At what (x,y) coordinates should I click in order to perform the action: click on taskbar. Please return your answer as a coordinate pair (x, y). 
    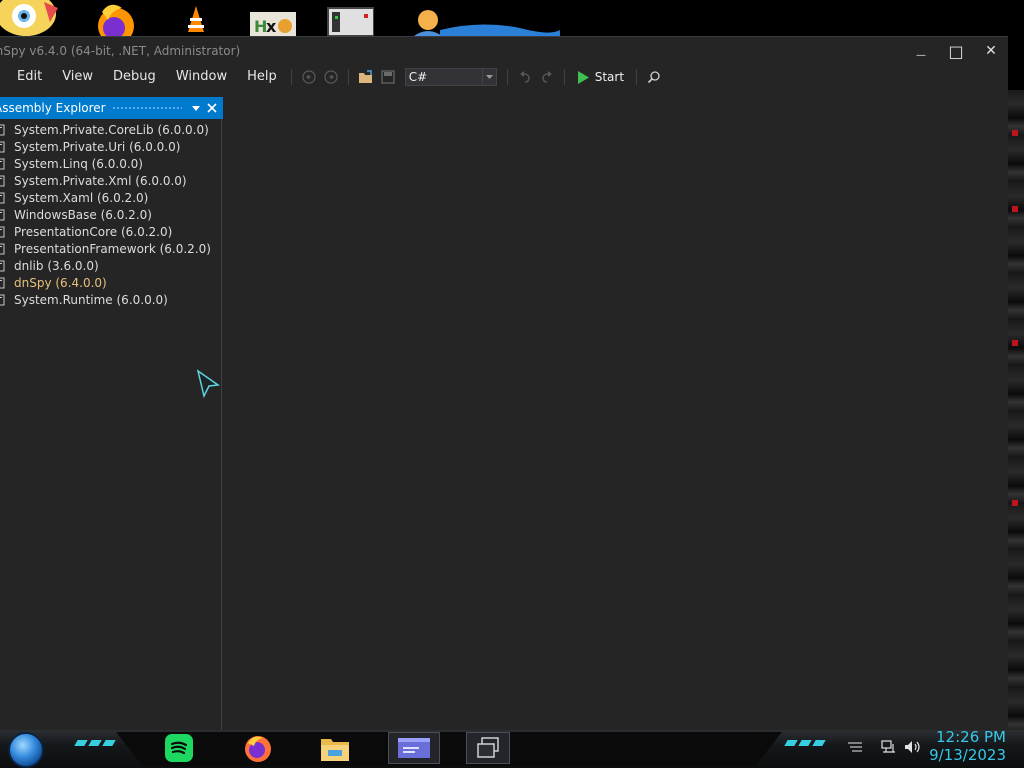
    Looking at the image, I should click on (512, 749).